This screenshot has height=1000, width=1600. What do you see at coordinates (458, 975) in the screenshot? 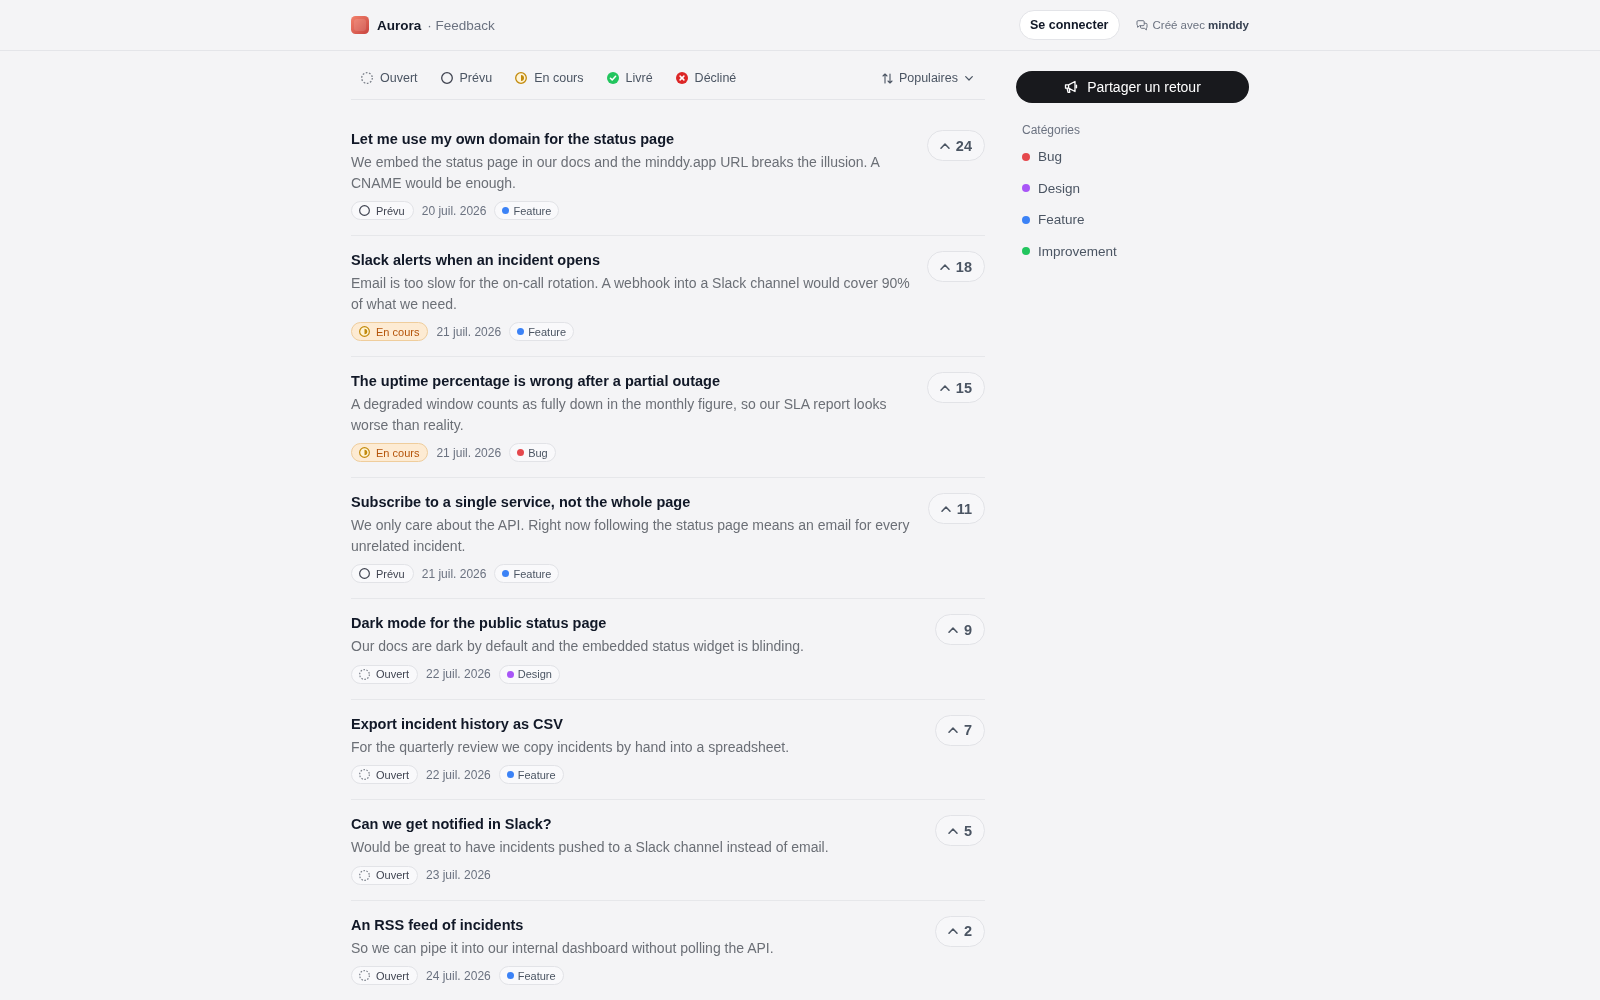
I see `post-date: 24 juil. 2026` at bounding box center [458, 975].